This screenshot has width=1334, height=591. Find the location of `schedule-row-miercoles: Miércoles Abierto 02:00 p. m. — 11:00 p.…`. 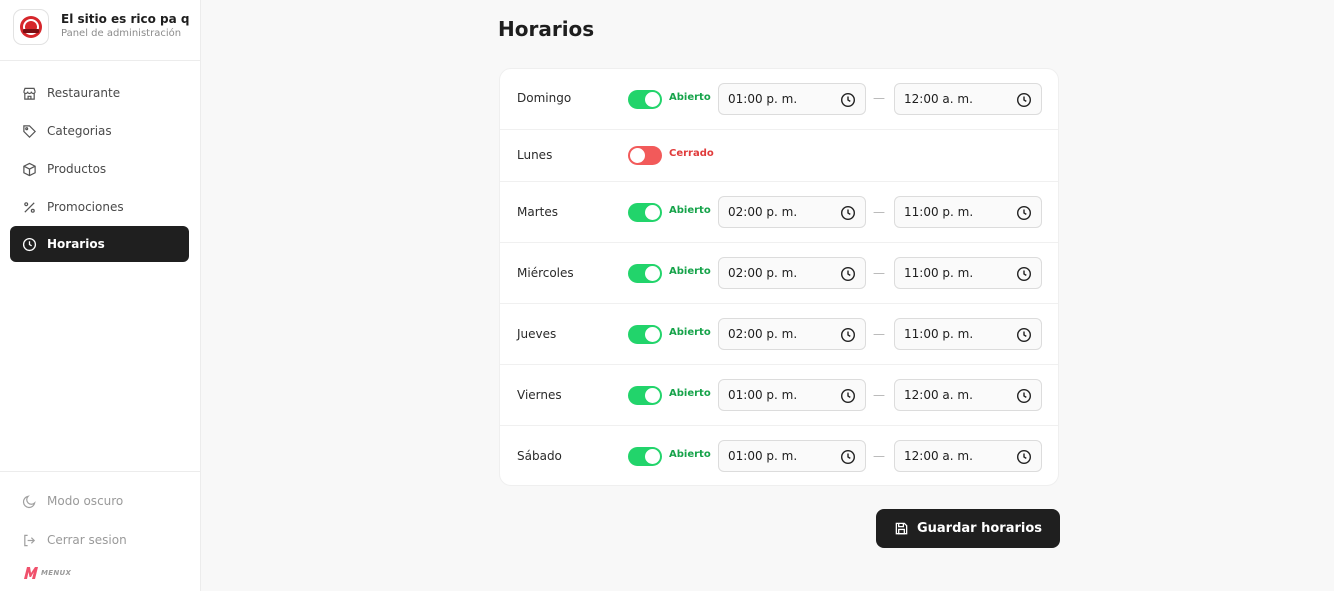

schedule-row-miercoles: Miércoles Abierto 02:00 p. m. — 11:00 p.… is located at coordinates (779, 273).